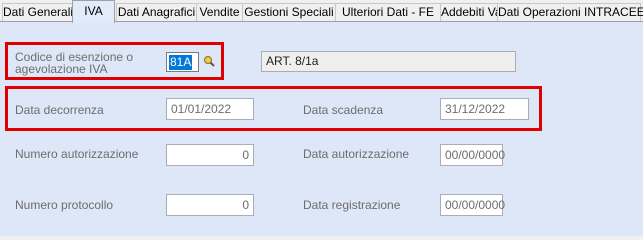 The image size is (643, 240). What do you see at coordinates (209, 61) in the screenshot?
I see `lookup-icon` at bounding box center [209, 61].